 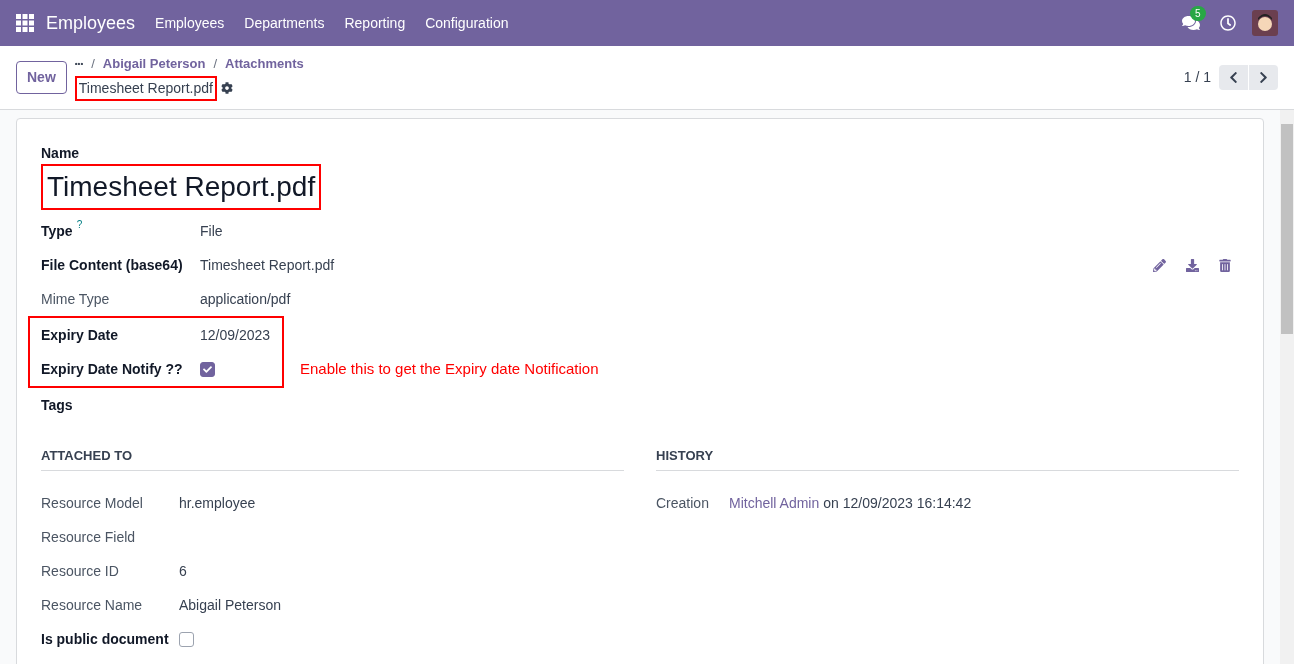 I want to click on download-icon, so click(x=1192, y=265).